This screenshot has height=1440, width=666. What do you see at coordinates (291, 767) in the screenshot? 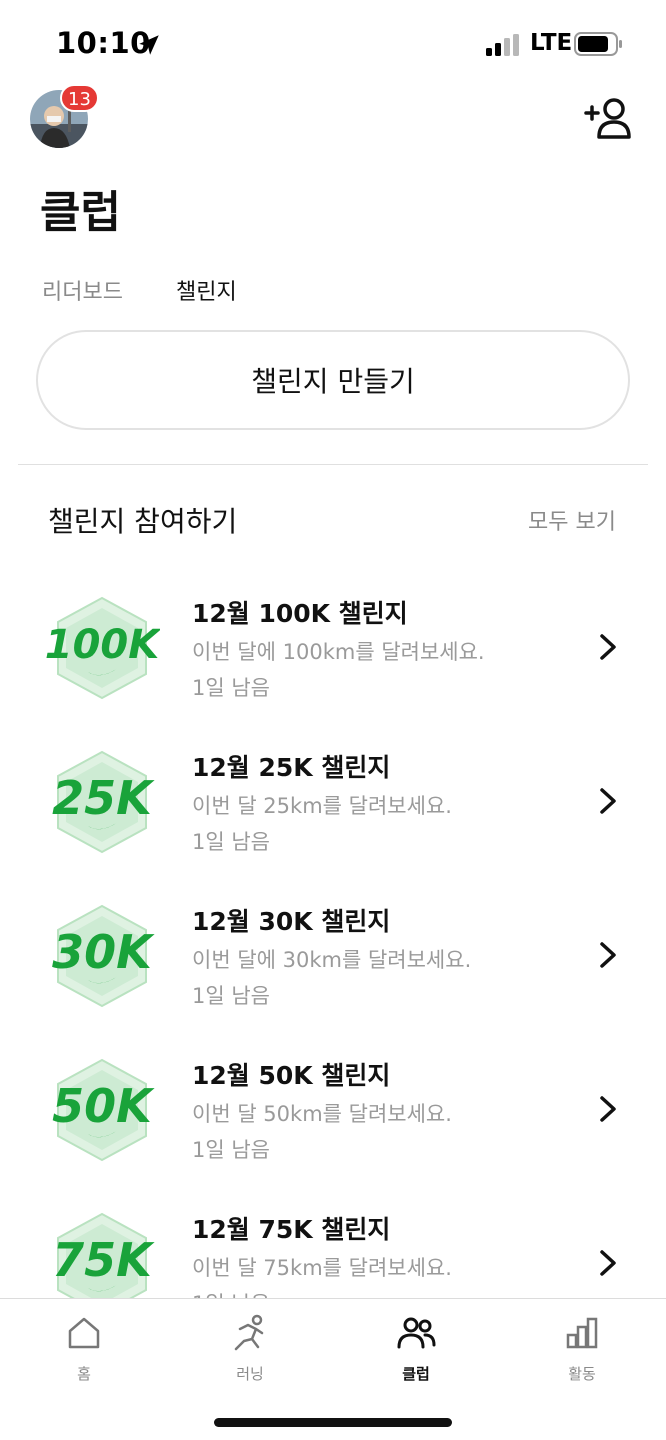
I see `challenge-title: 12월 25K 챌린지` at bounding box center [291, 767].